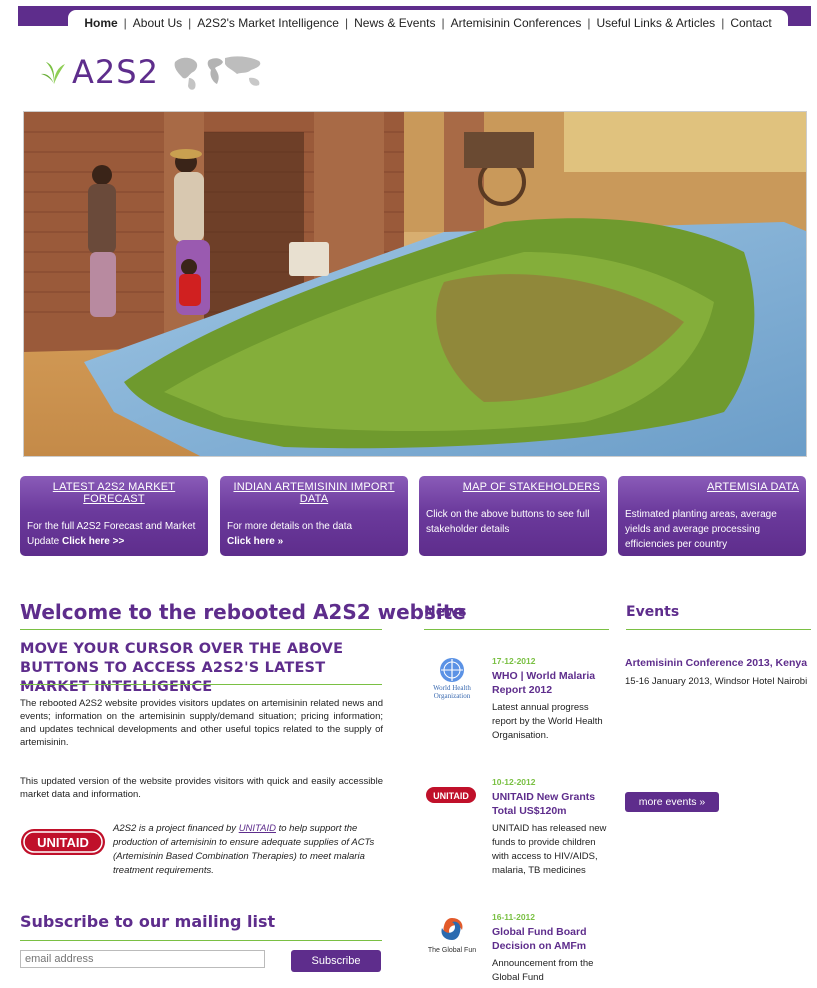 The height and width of the screenshot is (988, 817). Describe the element at coordinates (712, 487) in the screenshot. I see `feature-title: ARTEMISIA DATA` at that location.